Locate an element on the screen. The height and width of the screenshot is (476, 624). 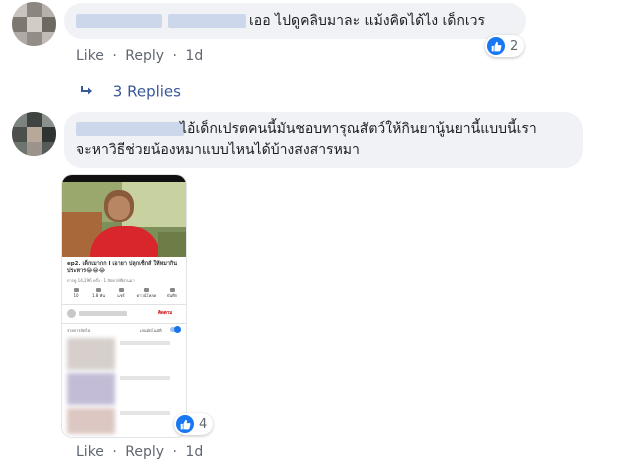
video-stats-row: 10 1.8 พัน แชร์ ดาวน์โหลด บันทึก is located at coordinates (124, 295).